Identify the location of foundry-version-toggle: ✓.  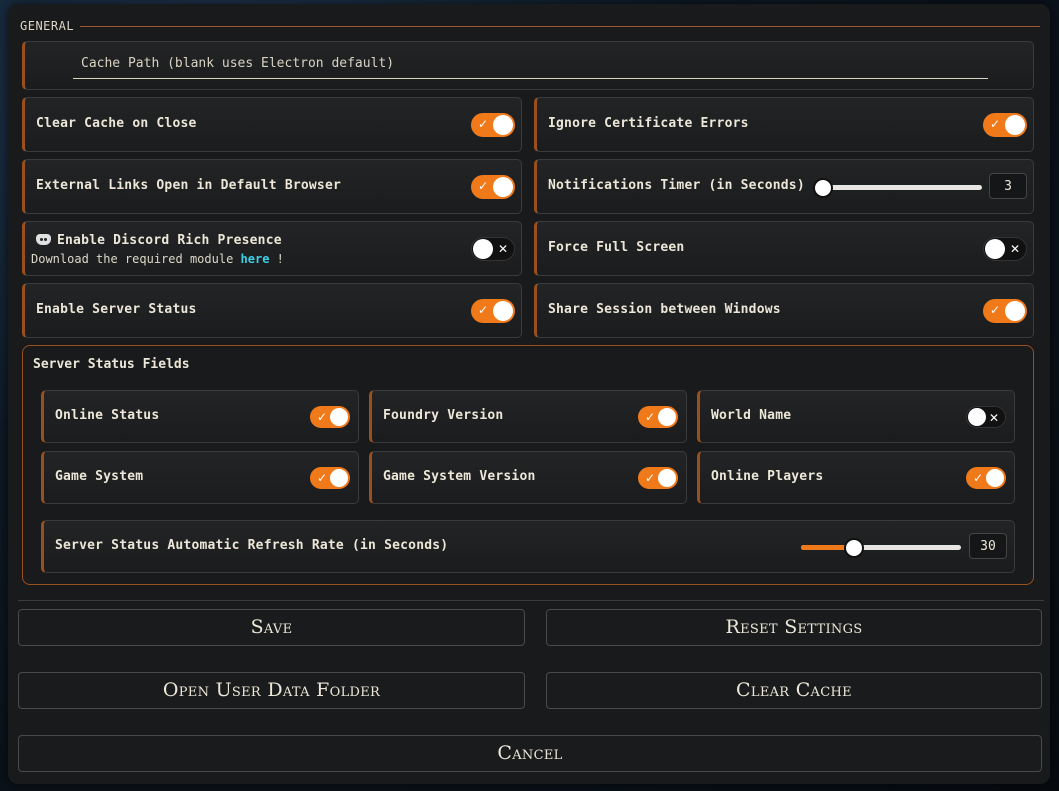
(658, 417).